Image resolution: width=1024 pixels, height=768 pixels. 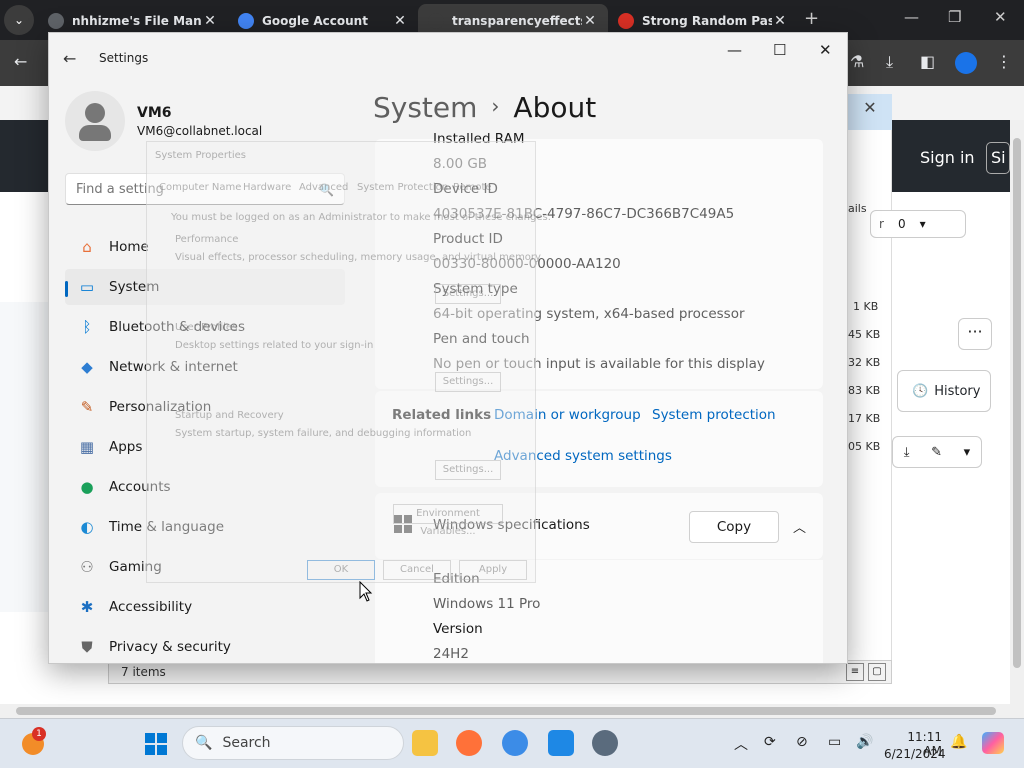 I want to click on display-icon: ▭, so click(x=834, y=742).